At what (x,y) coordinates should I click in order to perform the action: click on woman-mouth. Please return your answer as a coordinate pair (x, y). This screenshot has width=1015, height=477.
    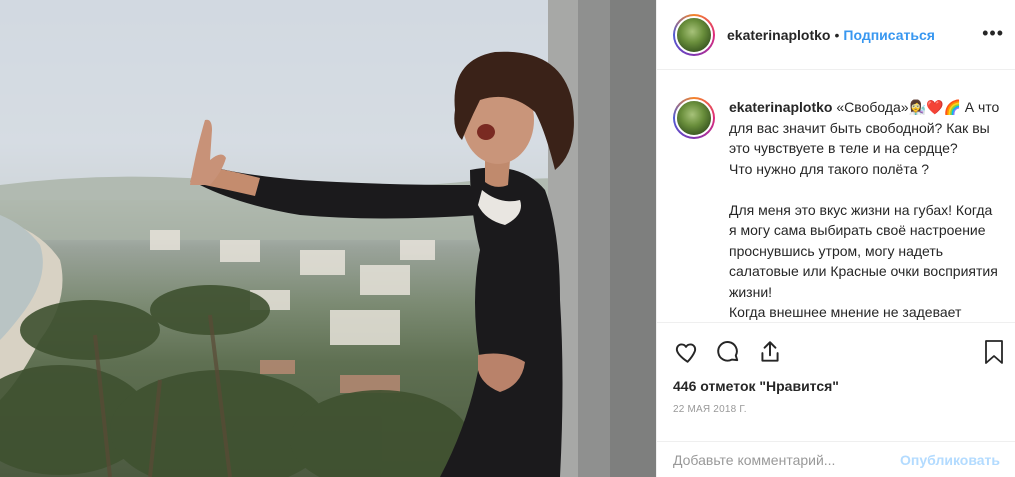
    Looking at the image, I should click on (486, 132).